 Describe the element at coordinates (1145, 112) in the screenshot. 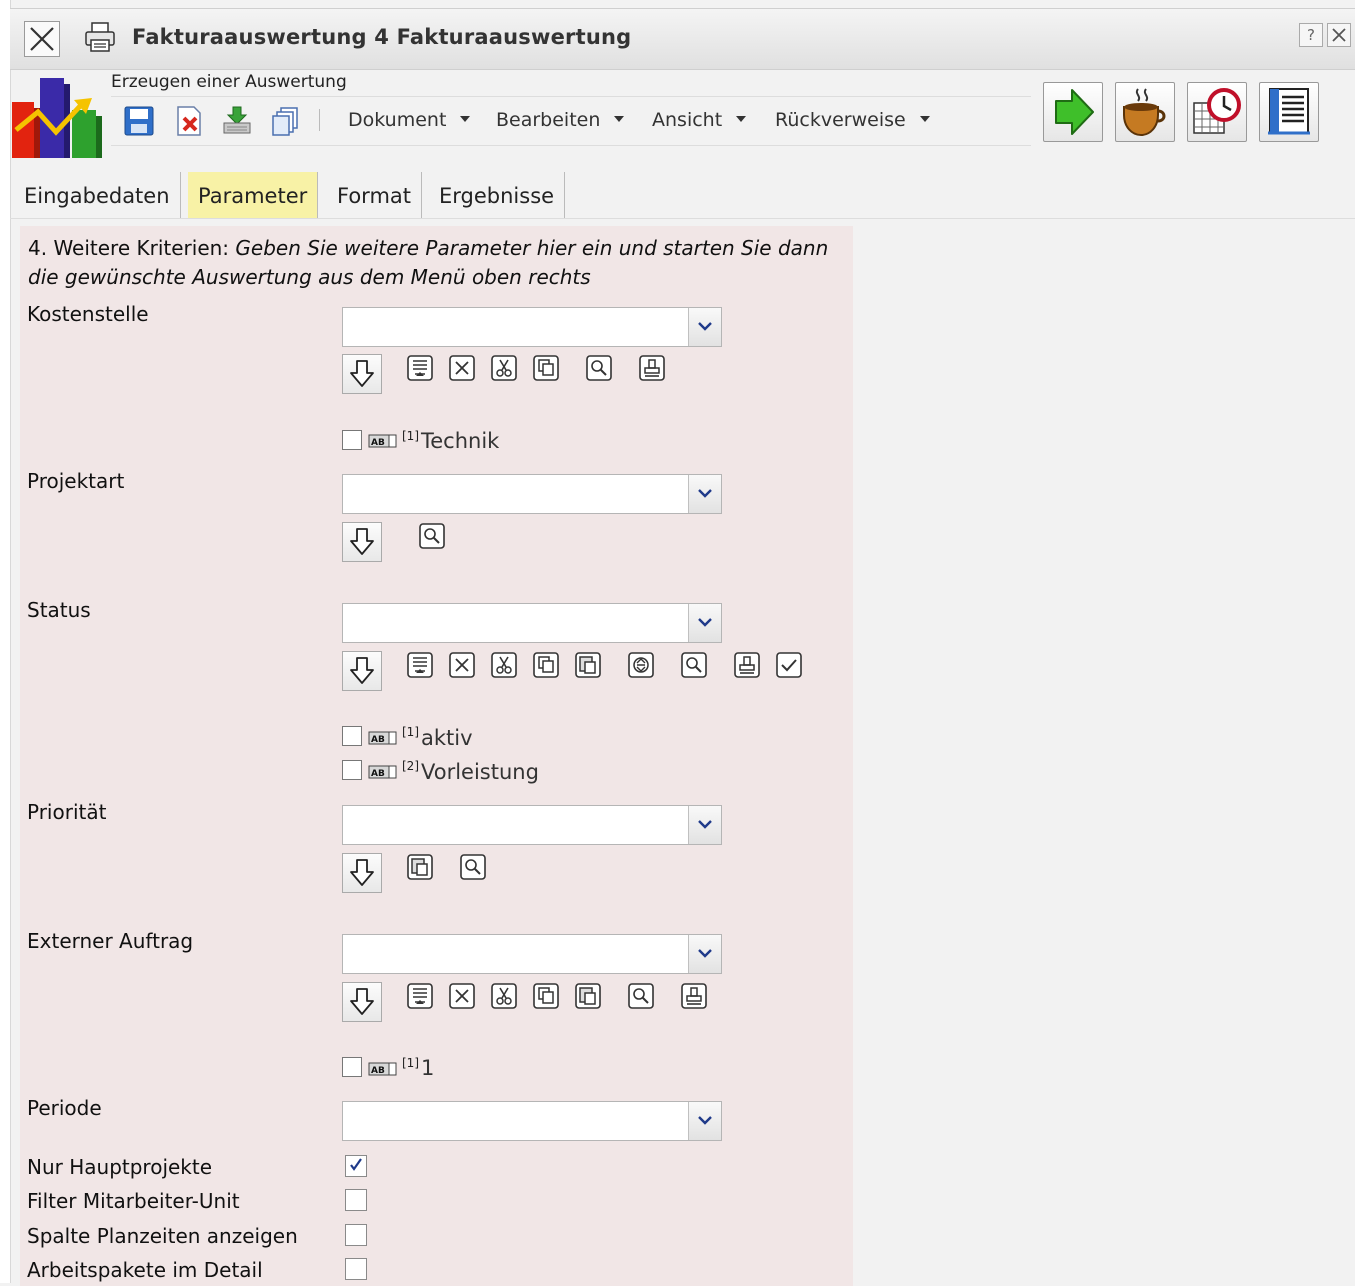

I see `run-background-button` at that location.